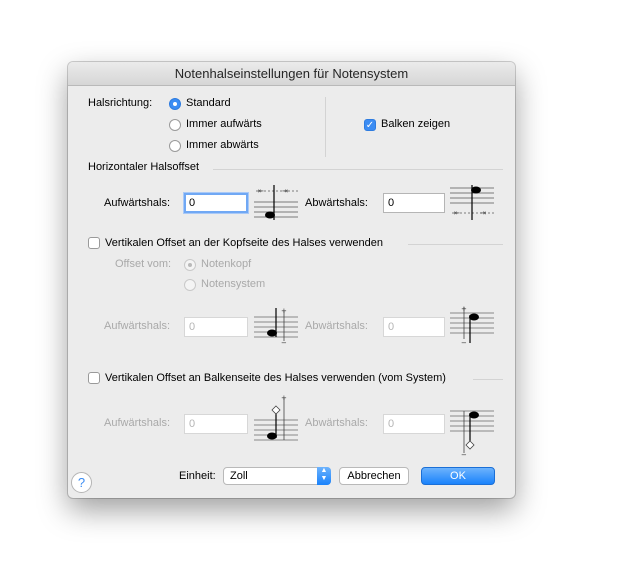 The height and width of the screenshot is (579, 618). Describe the element at coordinates (336, 203) in the screenshot. I see `h-down-label: Abwärtshals:` at that location.